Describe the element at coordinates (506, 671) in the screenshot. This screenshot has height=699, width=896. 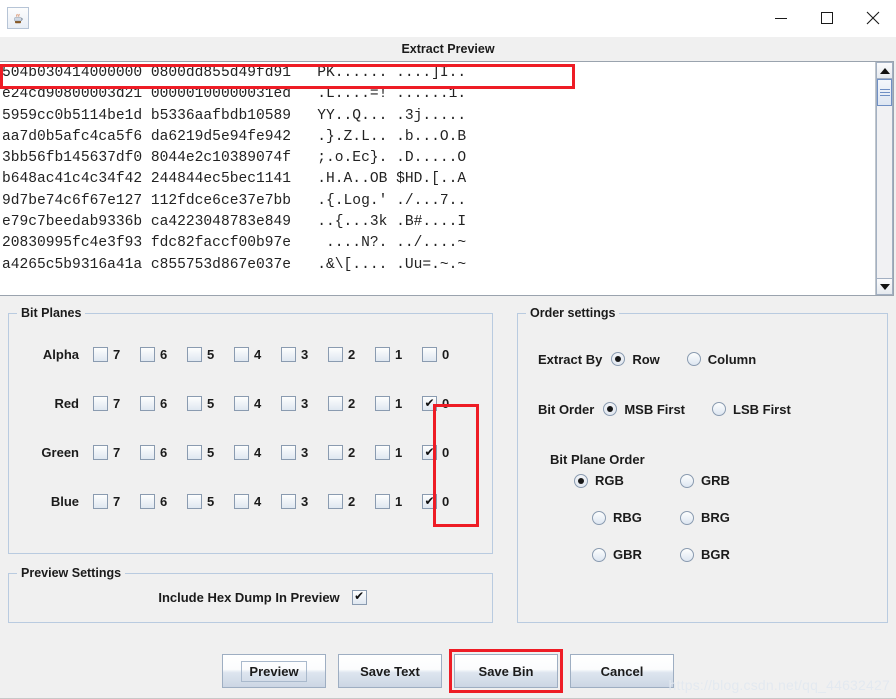
I see `save-bin-button: Save Bin` at that location.